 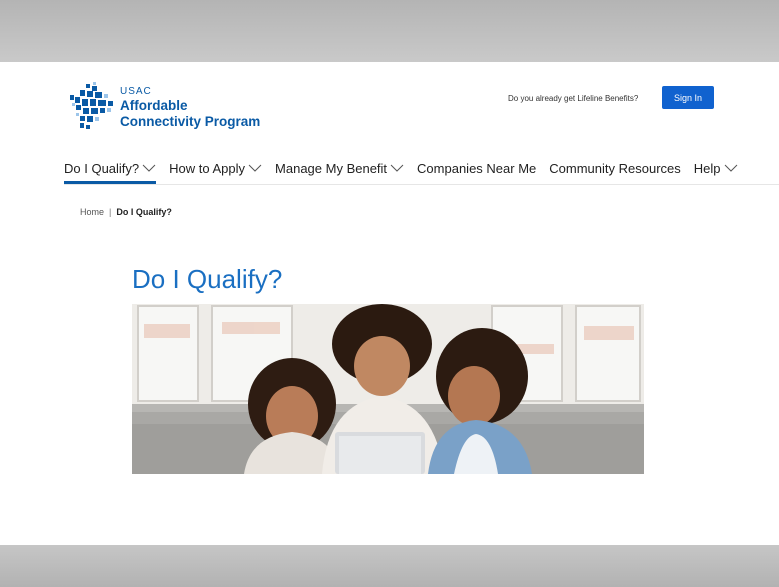 I want to click on usac-logo-icon, so click(x=91, y=105).